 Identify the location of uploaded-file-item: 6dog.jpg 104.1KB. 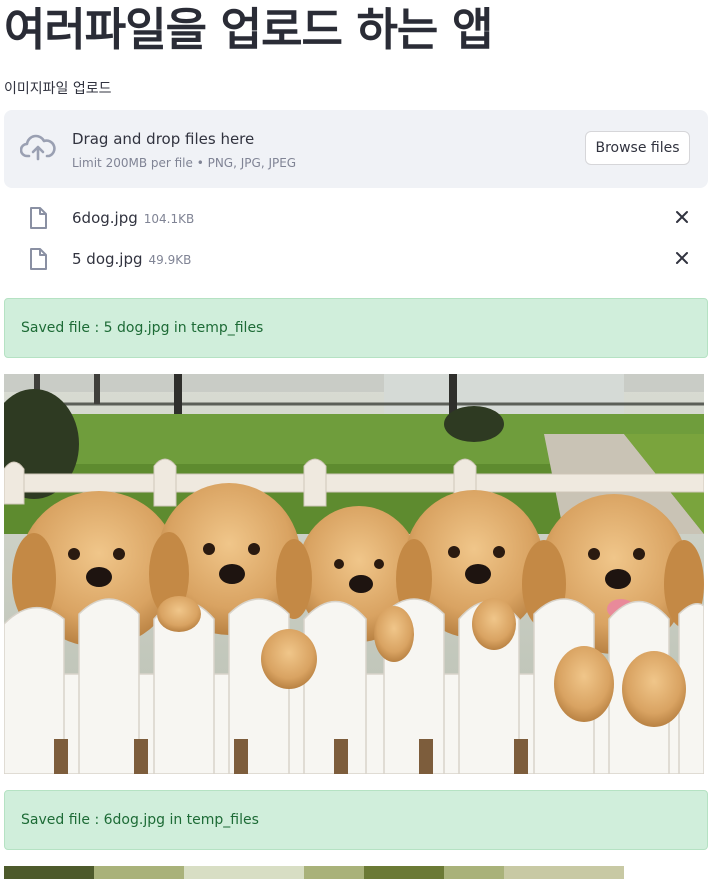
(356, 218).